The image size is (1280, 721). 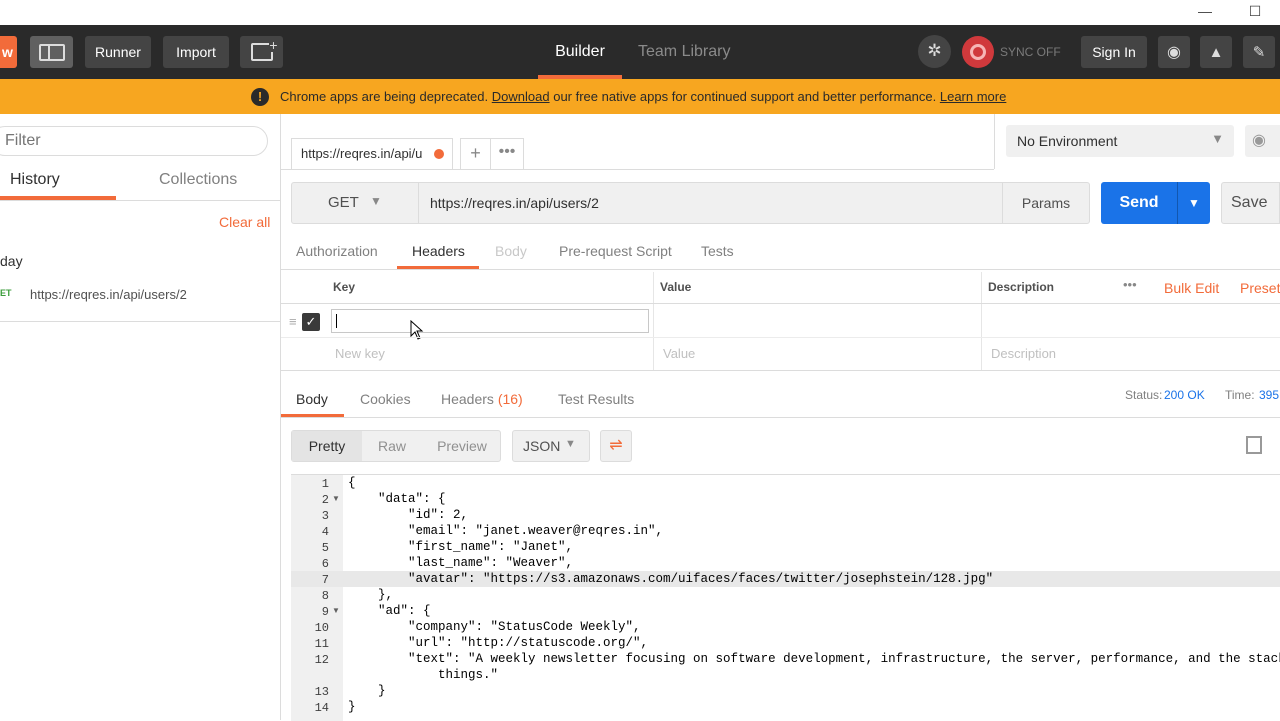 I want to click on eye-icon: ◉, so click(x=1259, y=140).